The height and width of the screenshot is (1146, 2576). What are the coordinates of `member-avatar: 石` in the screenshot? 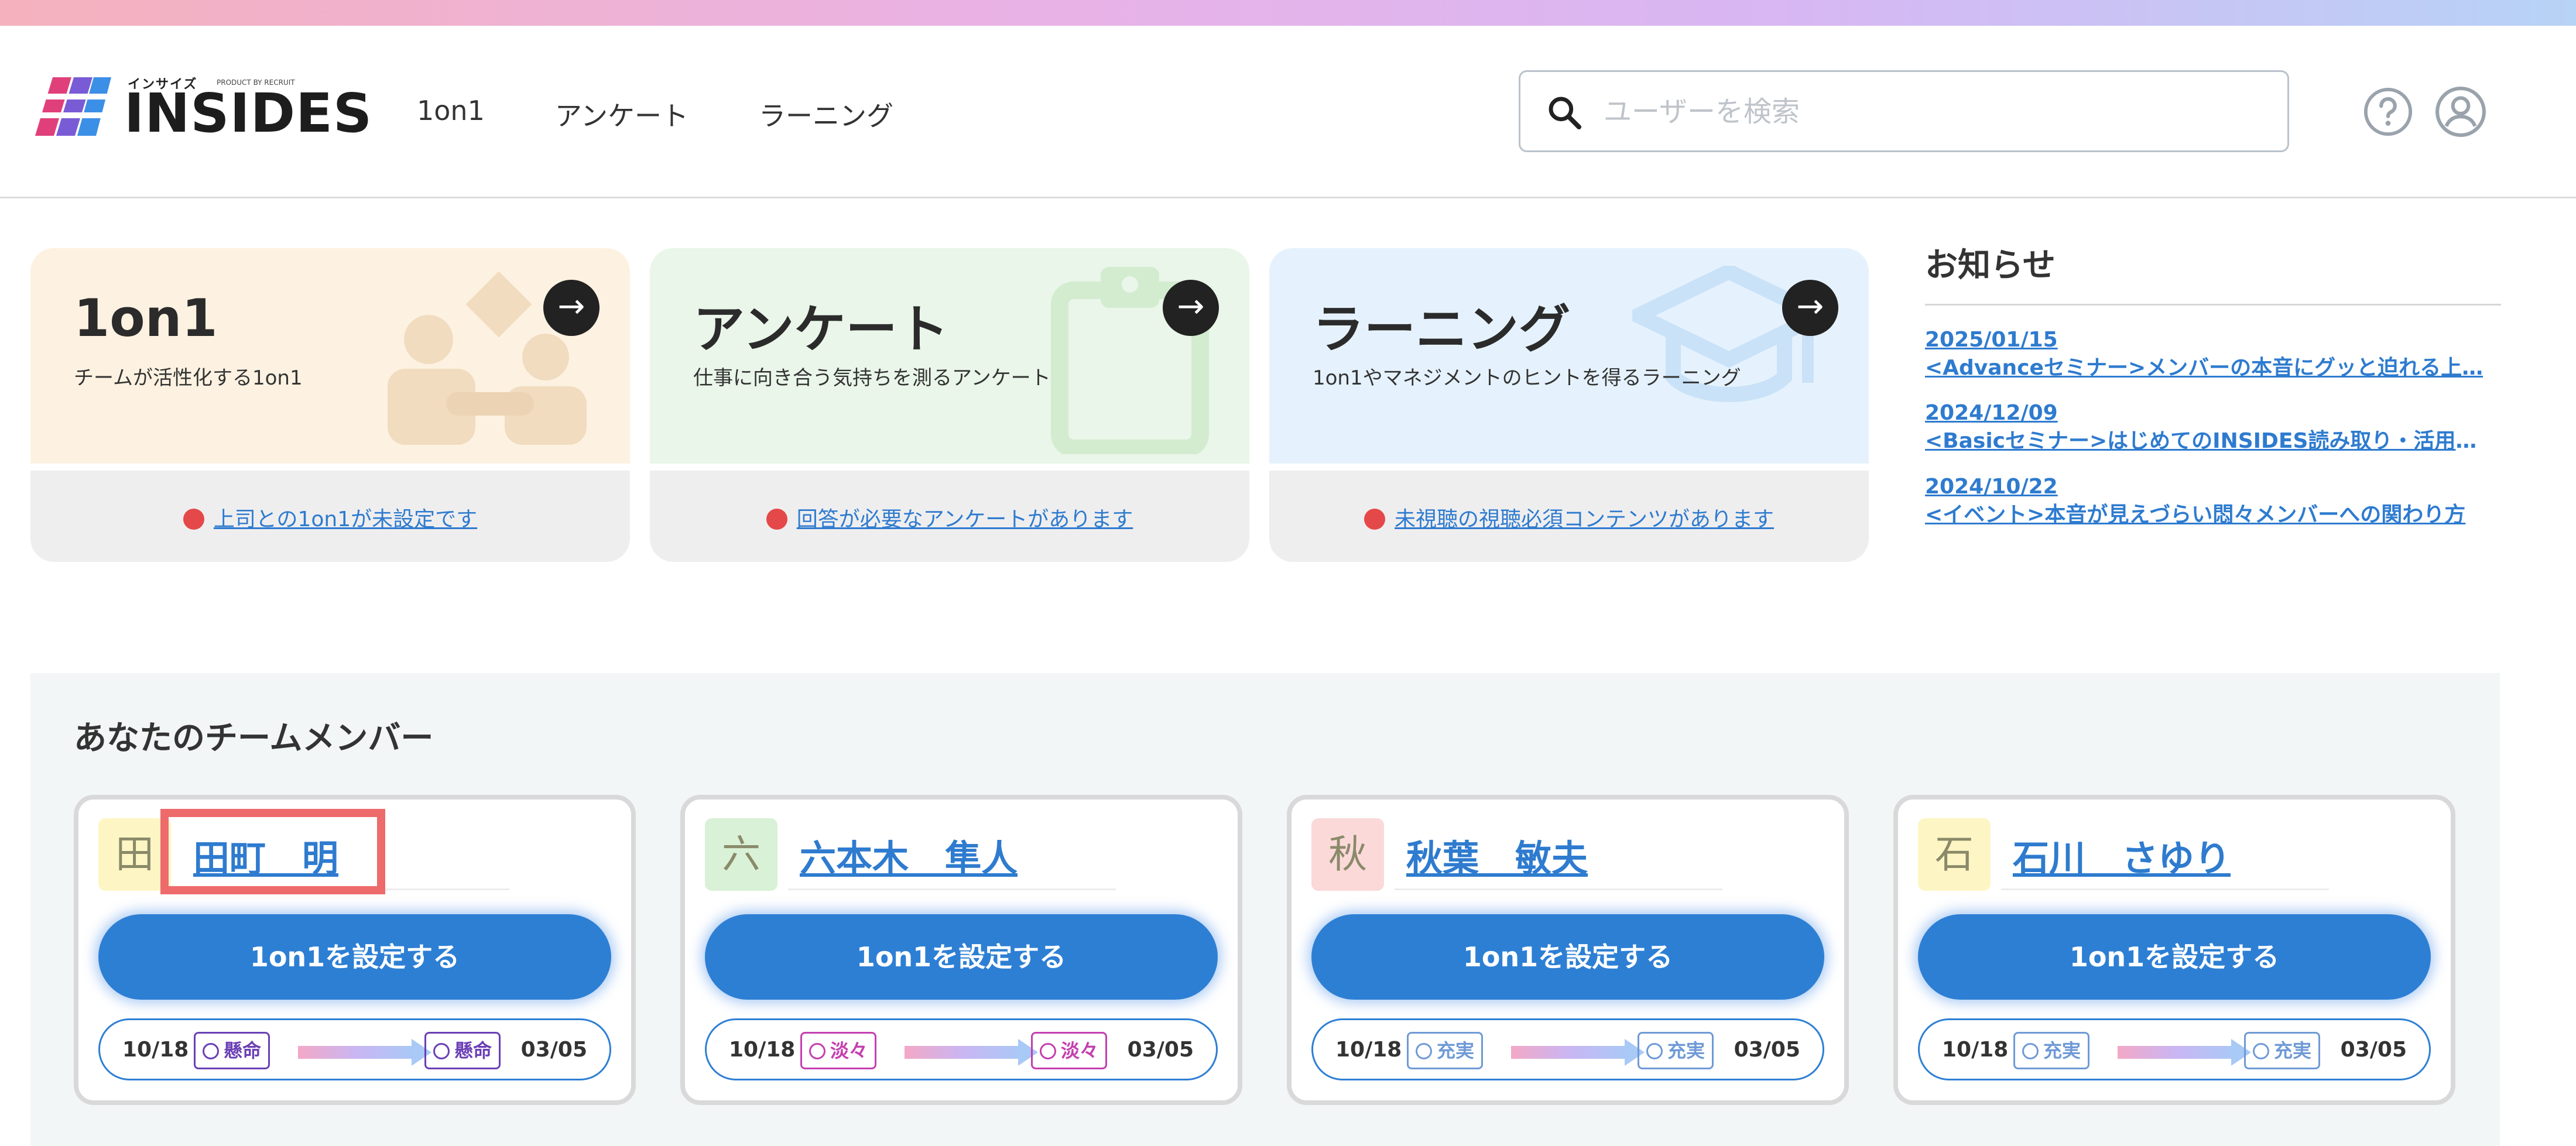 It's located at (1955, 854).